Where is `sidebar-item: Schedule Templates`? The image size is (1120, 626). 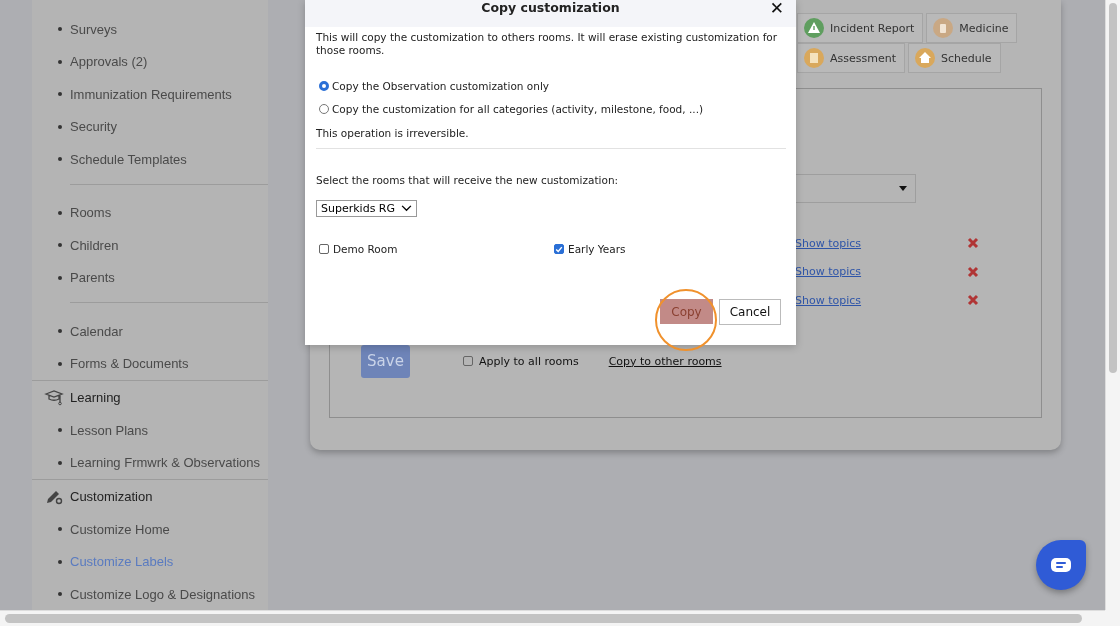 sidebar-item: Schedule Templates is located at coordinates (128, 159).